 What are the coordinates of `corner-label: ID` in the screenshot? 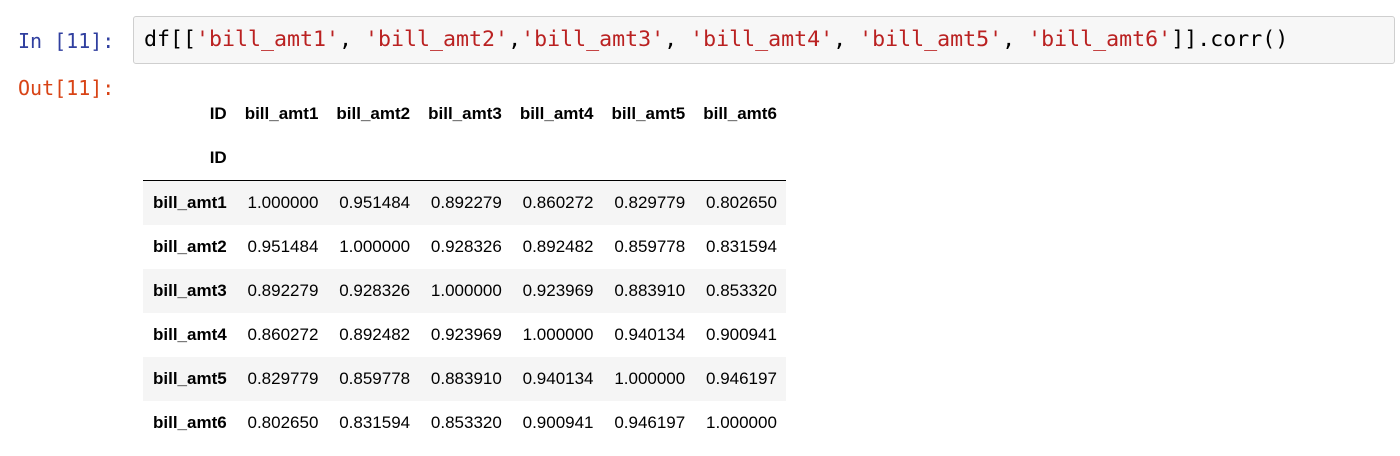 It's located at (218, 113).